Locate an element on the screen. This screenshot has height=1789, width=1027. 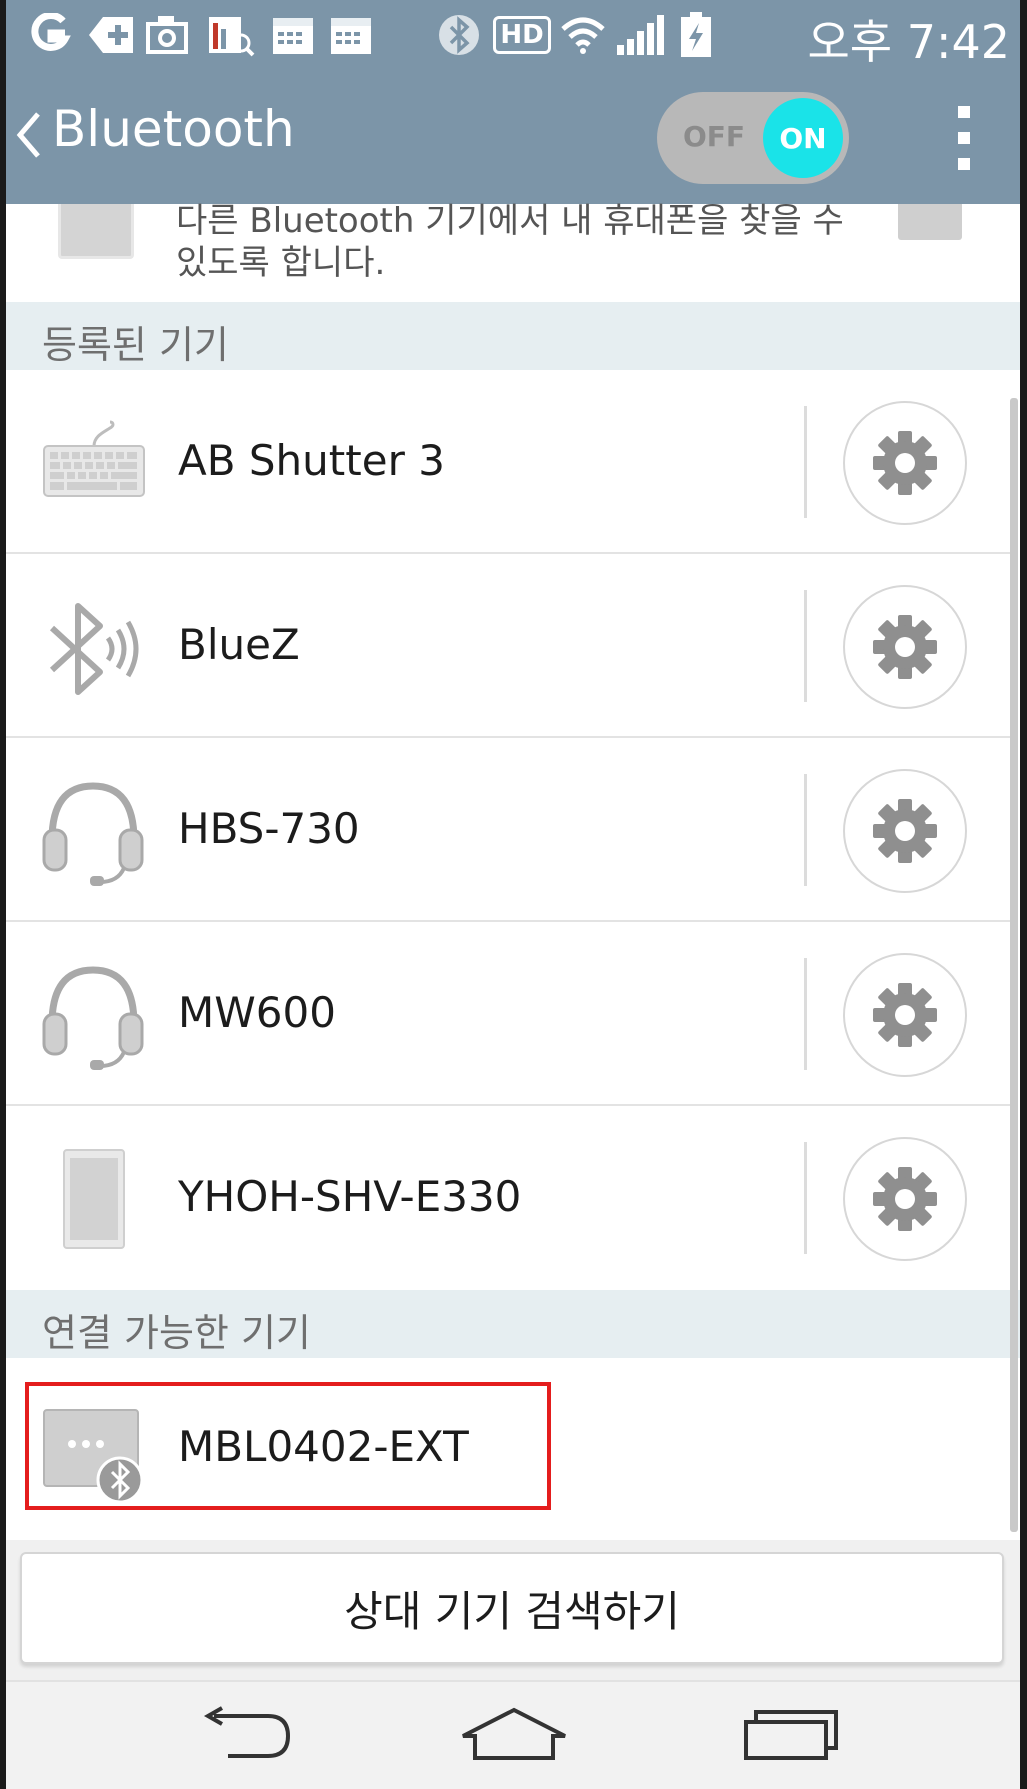
g-app-icon is located at coordinates (49, 35).